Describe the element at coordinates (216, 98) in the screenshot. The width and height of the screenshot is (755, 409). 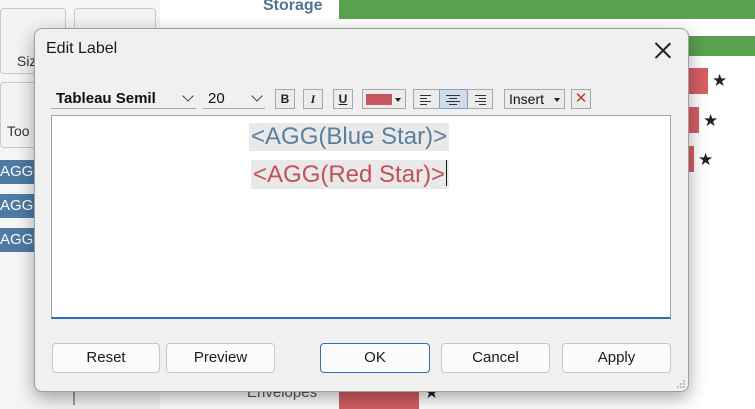
I see `font-size-value: 20` at that location.